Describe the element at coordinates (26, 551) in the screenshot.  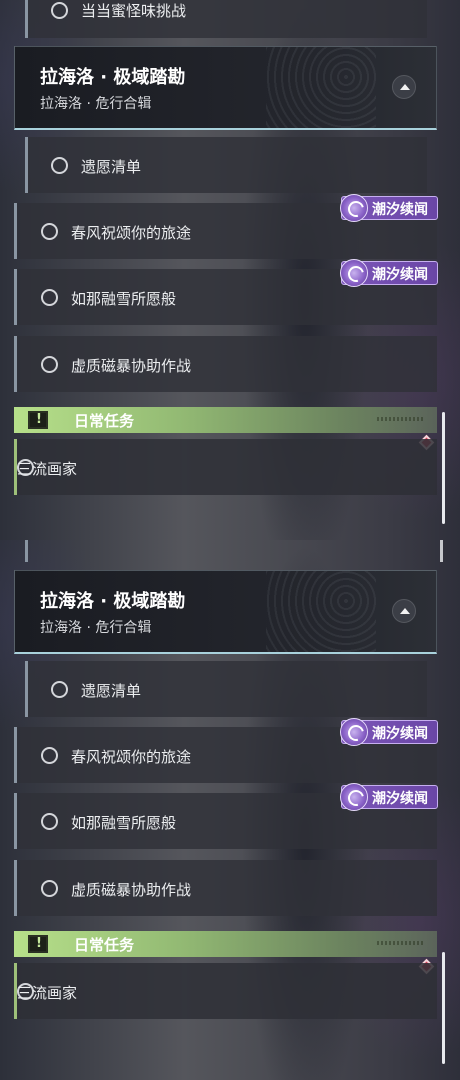
I see `list-edge-stub` at that location.